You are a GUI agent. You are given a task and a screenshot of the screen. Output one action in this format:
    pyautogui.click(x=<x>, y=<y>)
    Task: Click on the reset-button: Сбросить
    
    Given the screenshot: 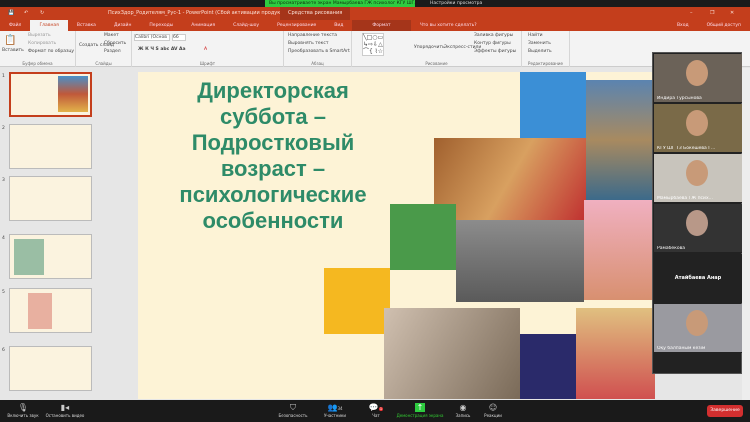 What is the action you would take?
    pyautogui.click(x=115, y=43)
    